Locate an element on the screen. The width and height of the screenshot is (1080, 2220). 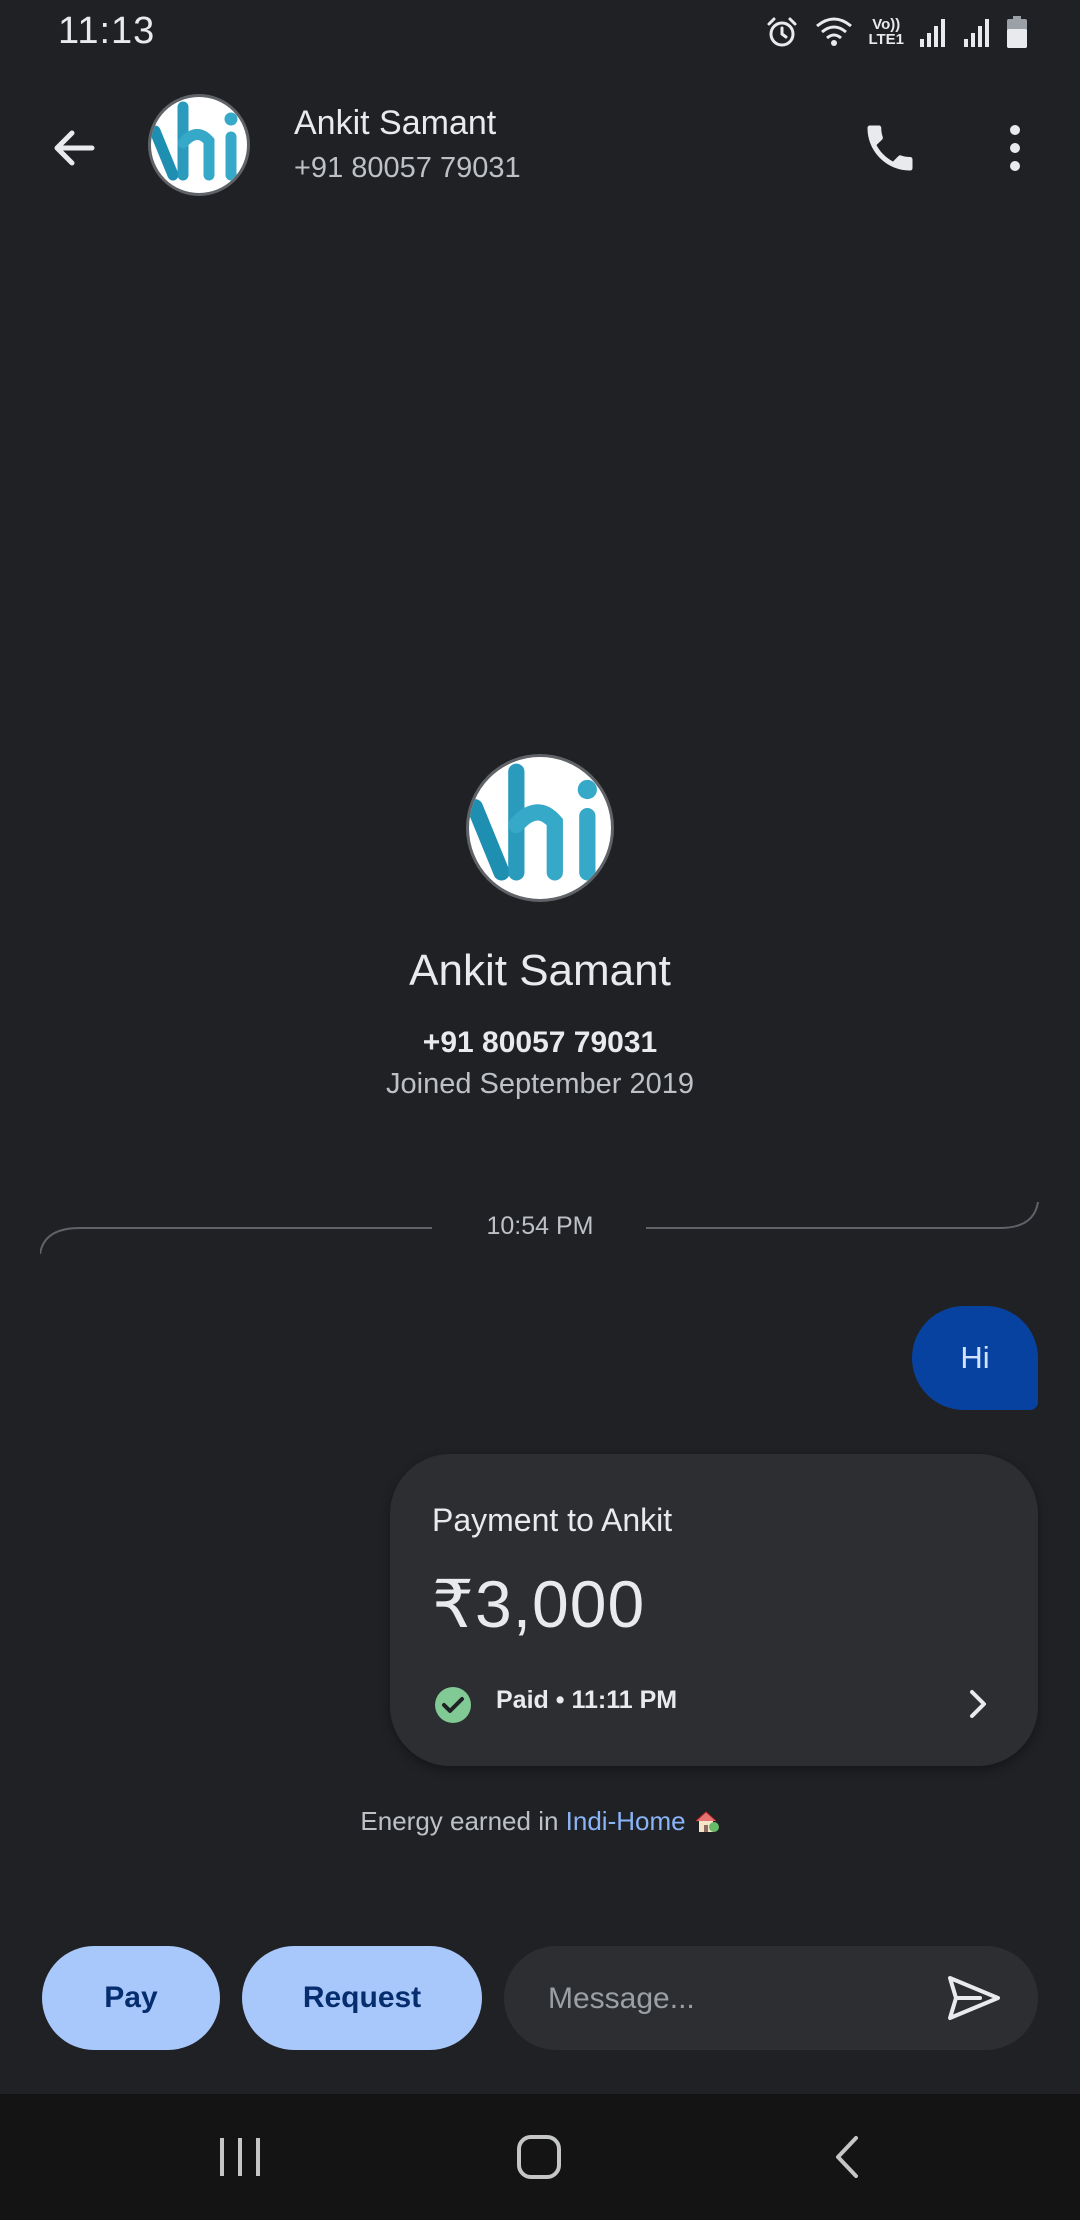
message-composer is located at coordinates (771, 1998).